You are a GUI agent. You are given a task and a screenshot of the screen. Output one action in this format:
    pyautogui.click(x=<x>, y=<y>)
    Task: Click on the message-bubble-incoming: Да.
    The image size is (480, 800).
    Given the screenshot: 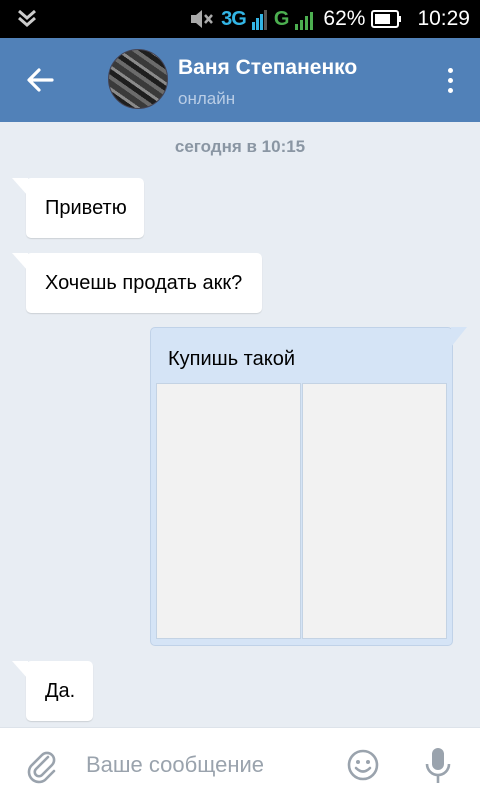 What is the action you would take?
    pyautogui.click(x=52, y=691)
    